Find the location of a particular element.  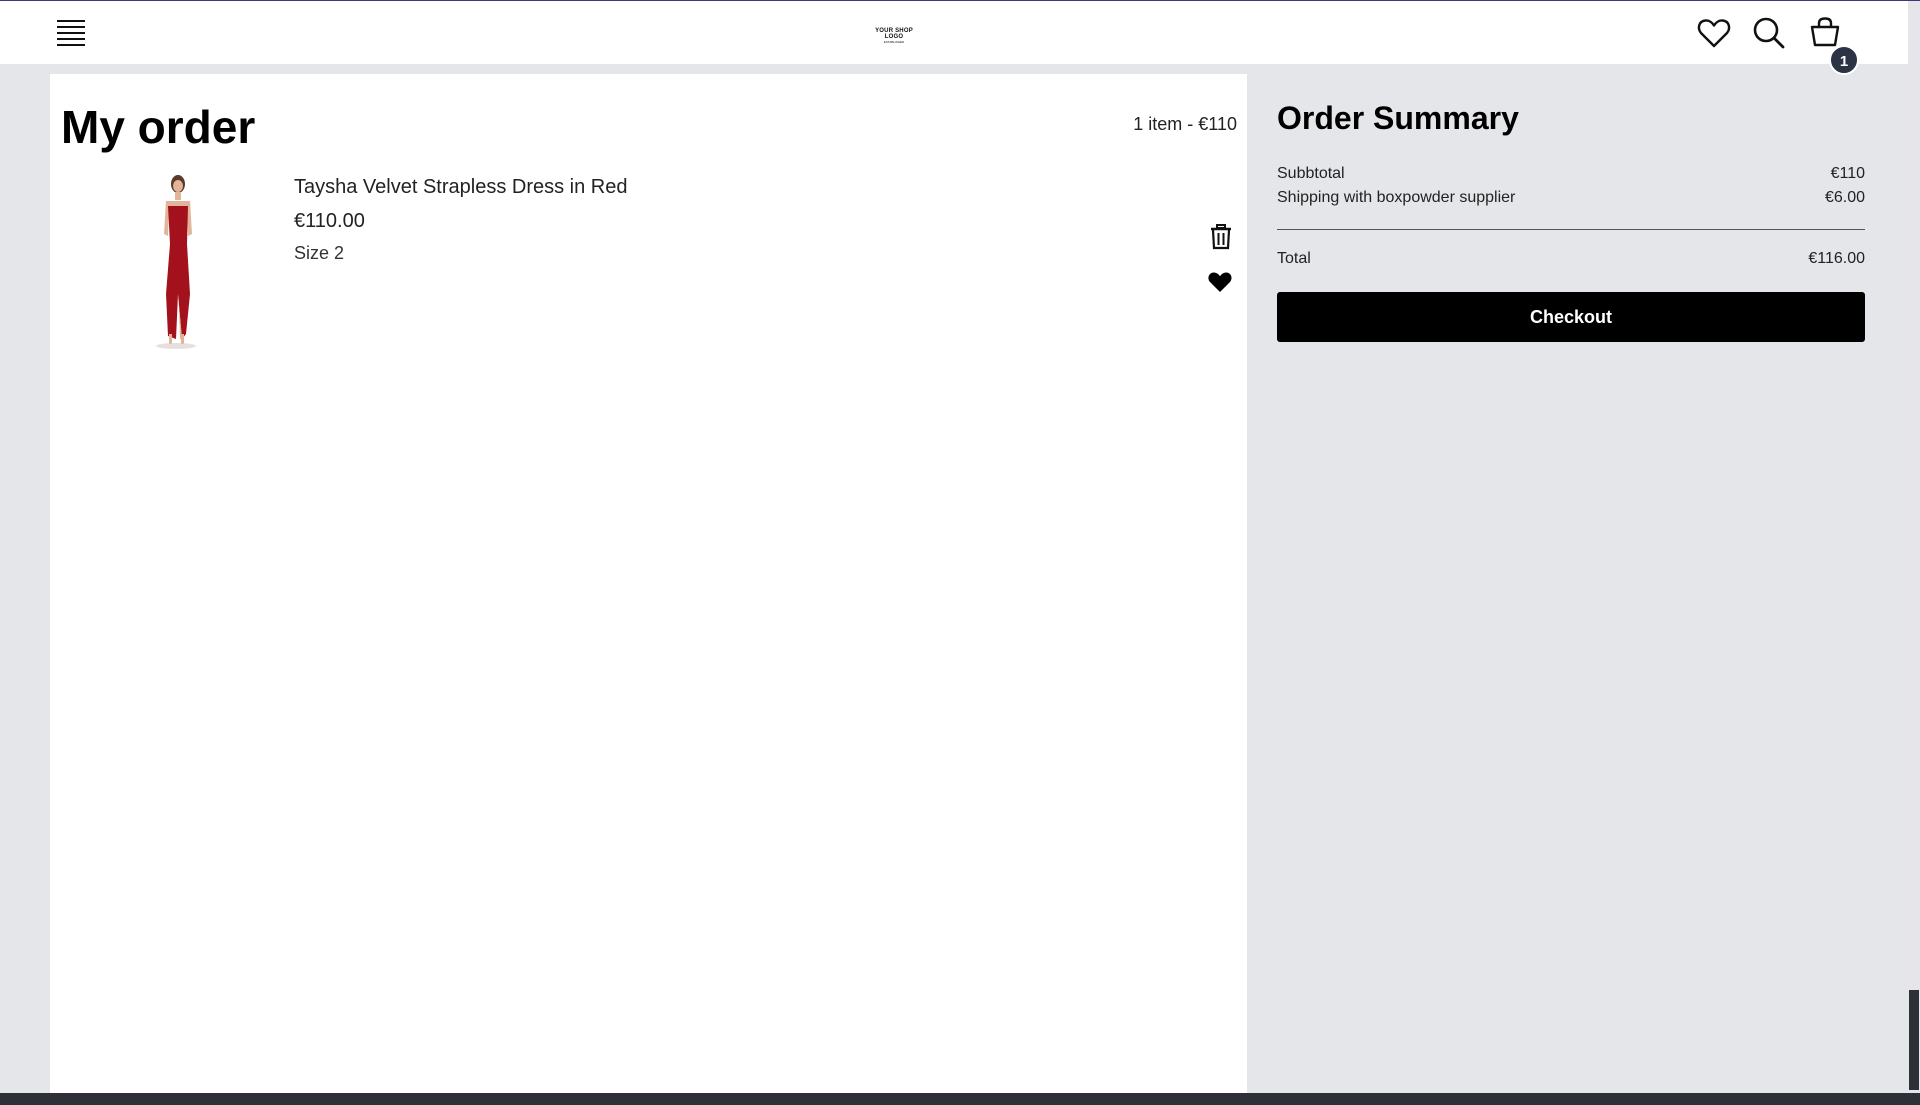

cart-count-badge: 1 is located at coordinates (1844, 60).